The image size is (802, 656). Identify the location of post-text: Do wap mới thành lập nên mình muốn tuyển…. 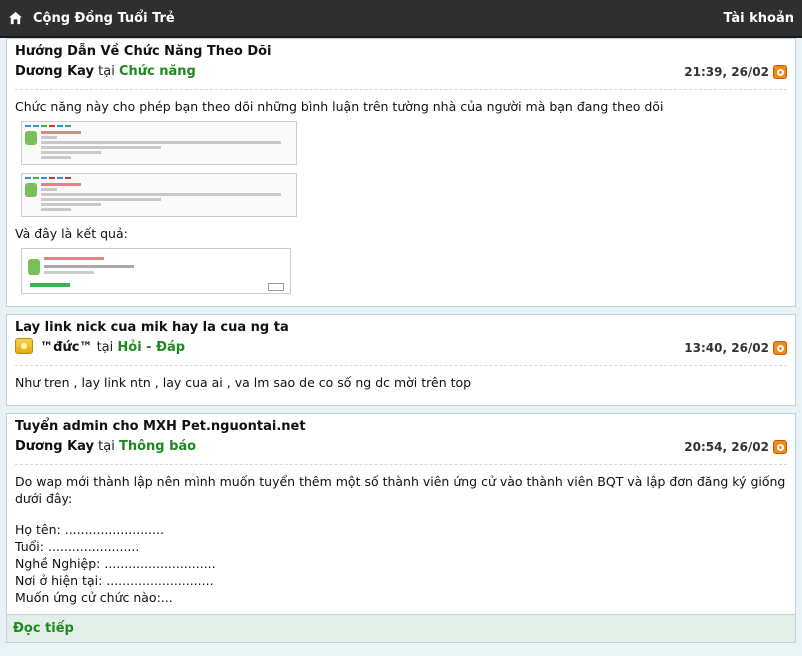
(400, 490).